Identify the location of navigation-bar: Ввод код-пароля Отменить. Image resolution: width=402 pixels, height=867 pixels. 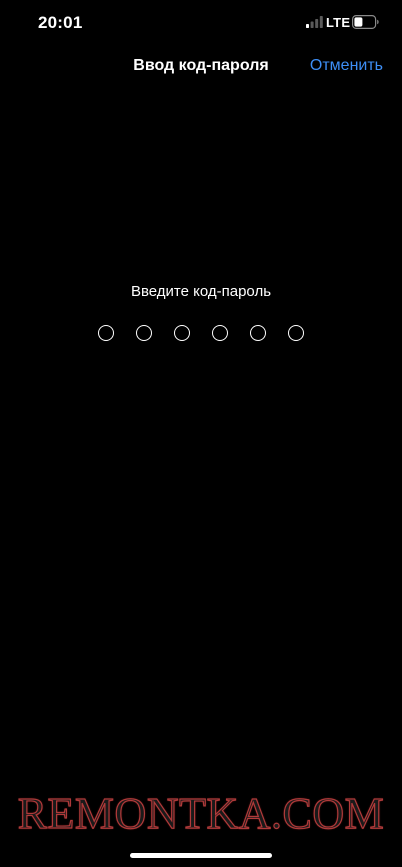
(201, 68).